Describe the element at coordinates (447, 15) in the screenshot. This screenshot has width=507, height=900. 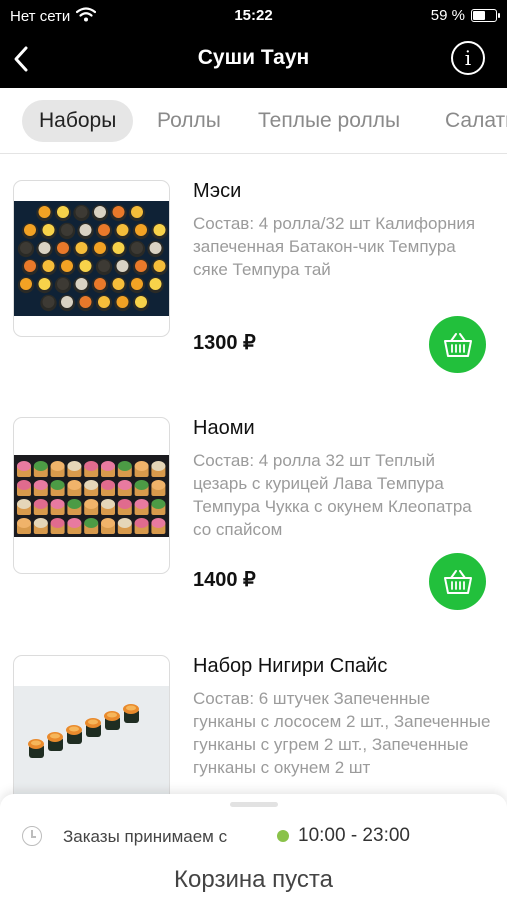
I see `battery-percent: 59 %` at that location.